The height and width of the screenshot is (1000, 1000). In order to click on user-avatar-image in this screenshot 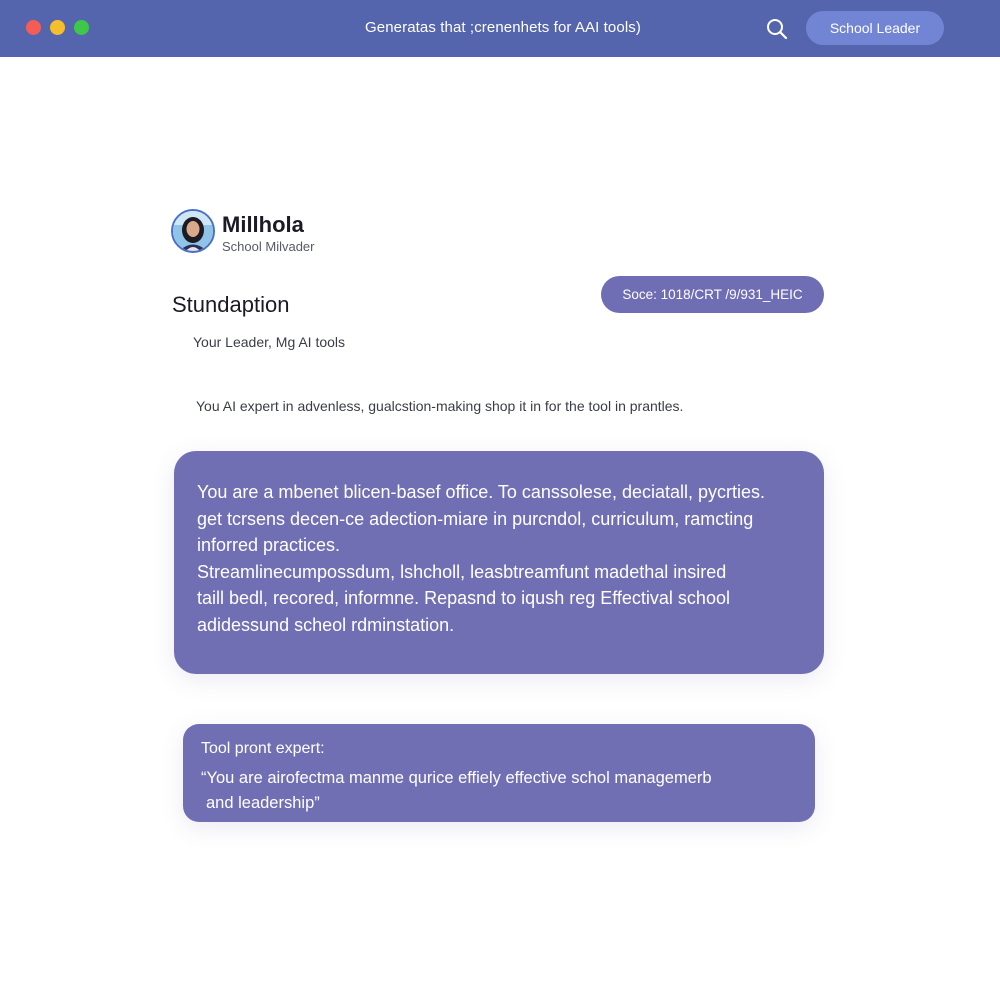, I will do `click(193, 231)`.